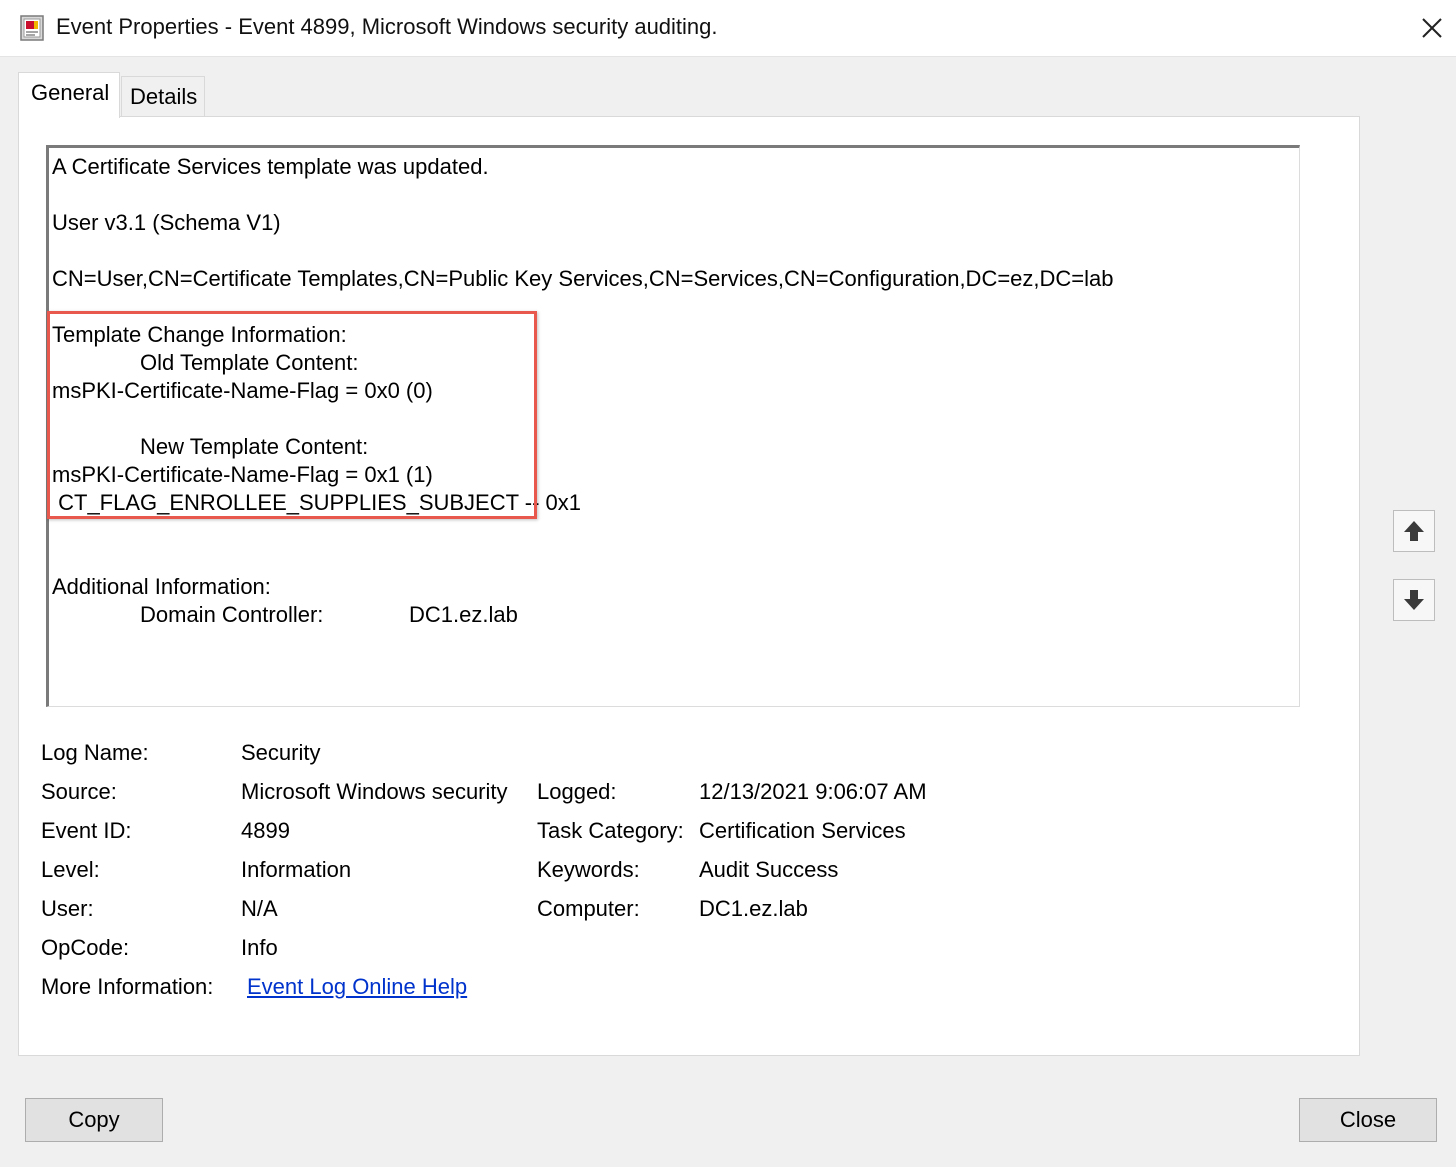 The image size is (1456, 1167). What do you see at coordinates (86, 830) in the screenshot?
I see `event-id-label: Event ID:` at bounding box center [86, 830].